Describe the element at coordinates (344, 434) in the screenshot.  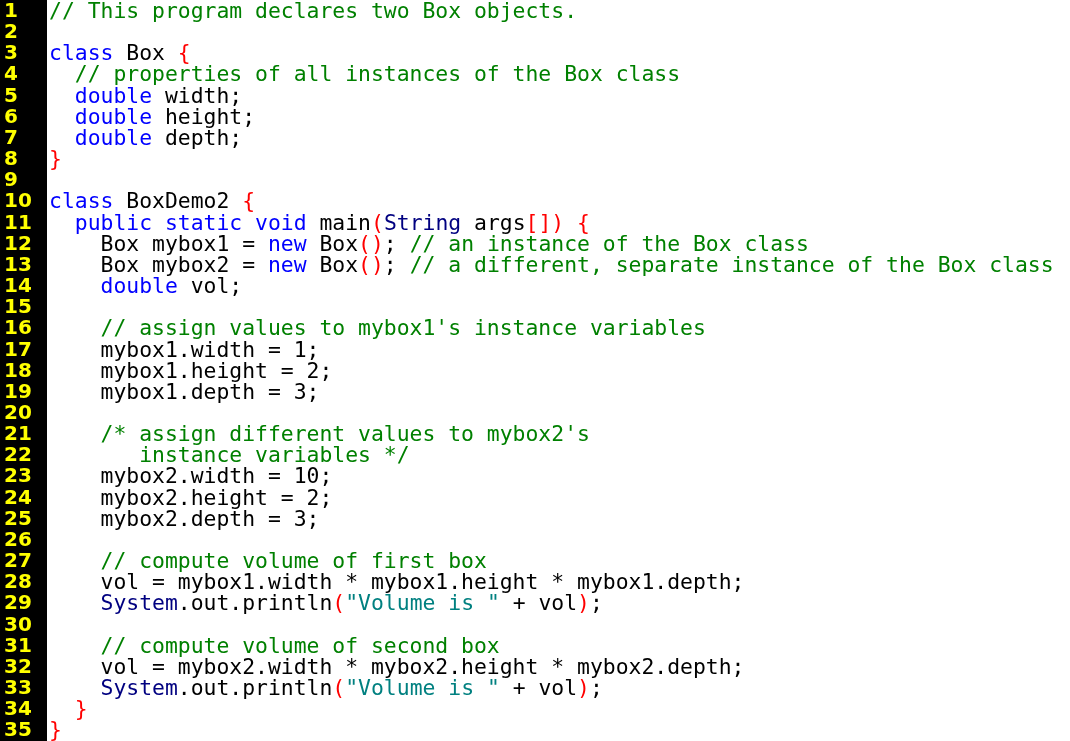
I see `code-line: /* assign different values to mybox2's` at that location.